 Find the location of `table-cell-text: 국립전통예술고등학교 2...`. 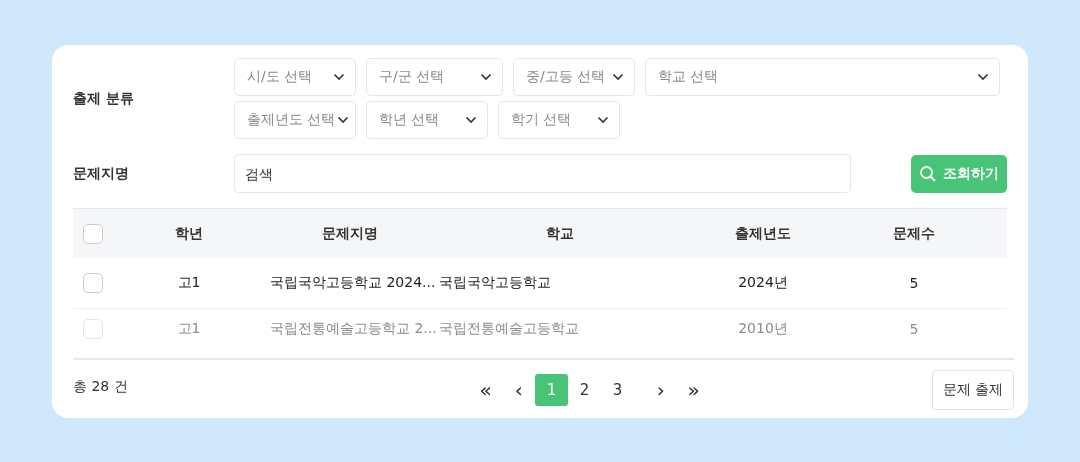

table-cell-text: 국립전통예술고등학교 2... is located at coordinates (351, 329).